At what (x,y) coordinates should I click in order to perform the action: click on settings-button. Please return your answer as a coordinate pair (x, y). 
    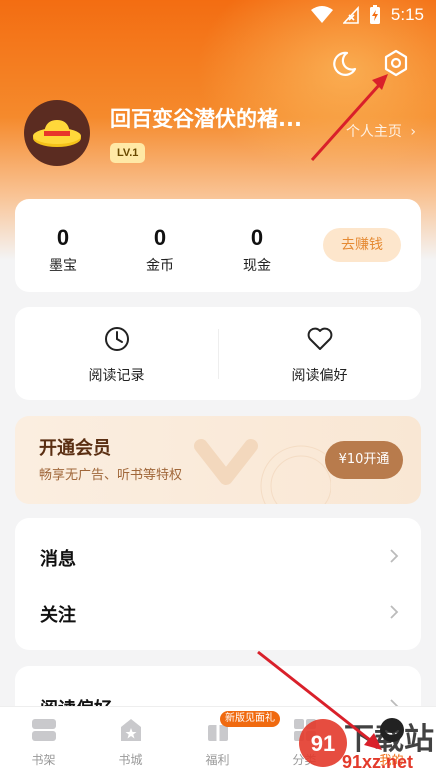
    Looking at the image, I should click on (396, 63).